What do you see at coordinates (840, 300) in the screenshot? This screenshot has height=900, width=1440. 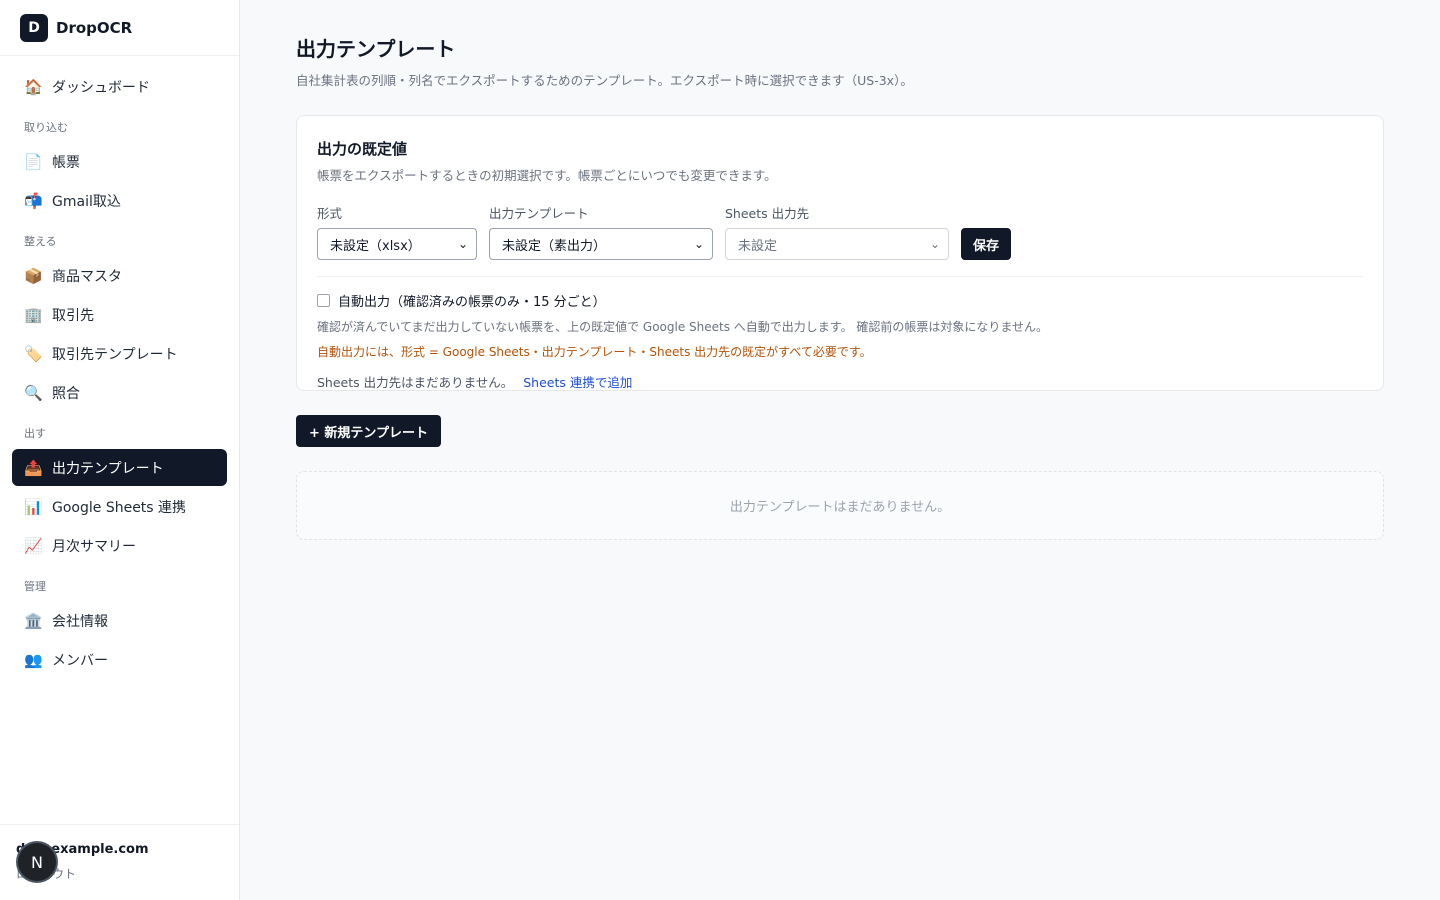 I see `auto-export-row: 自動出力（確認済みの帳票のみ・15 分ごと）` at bounding box center [840, 300].